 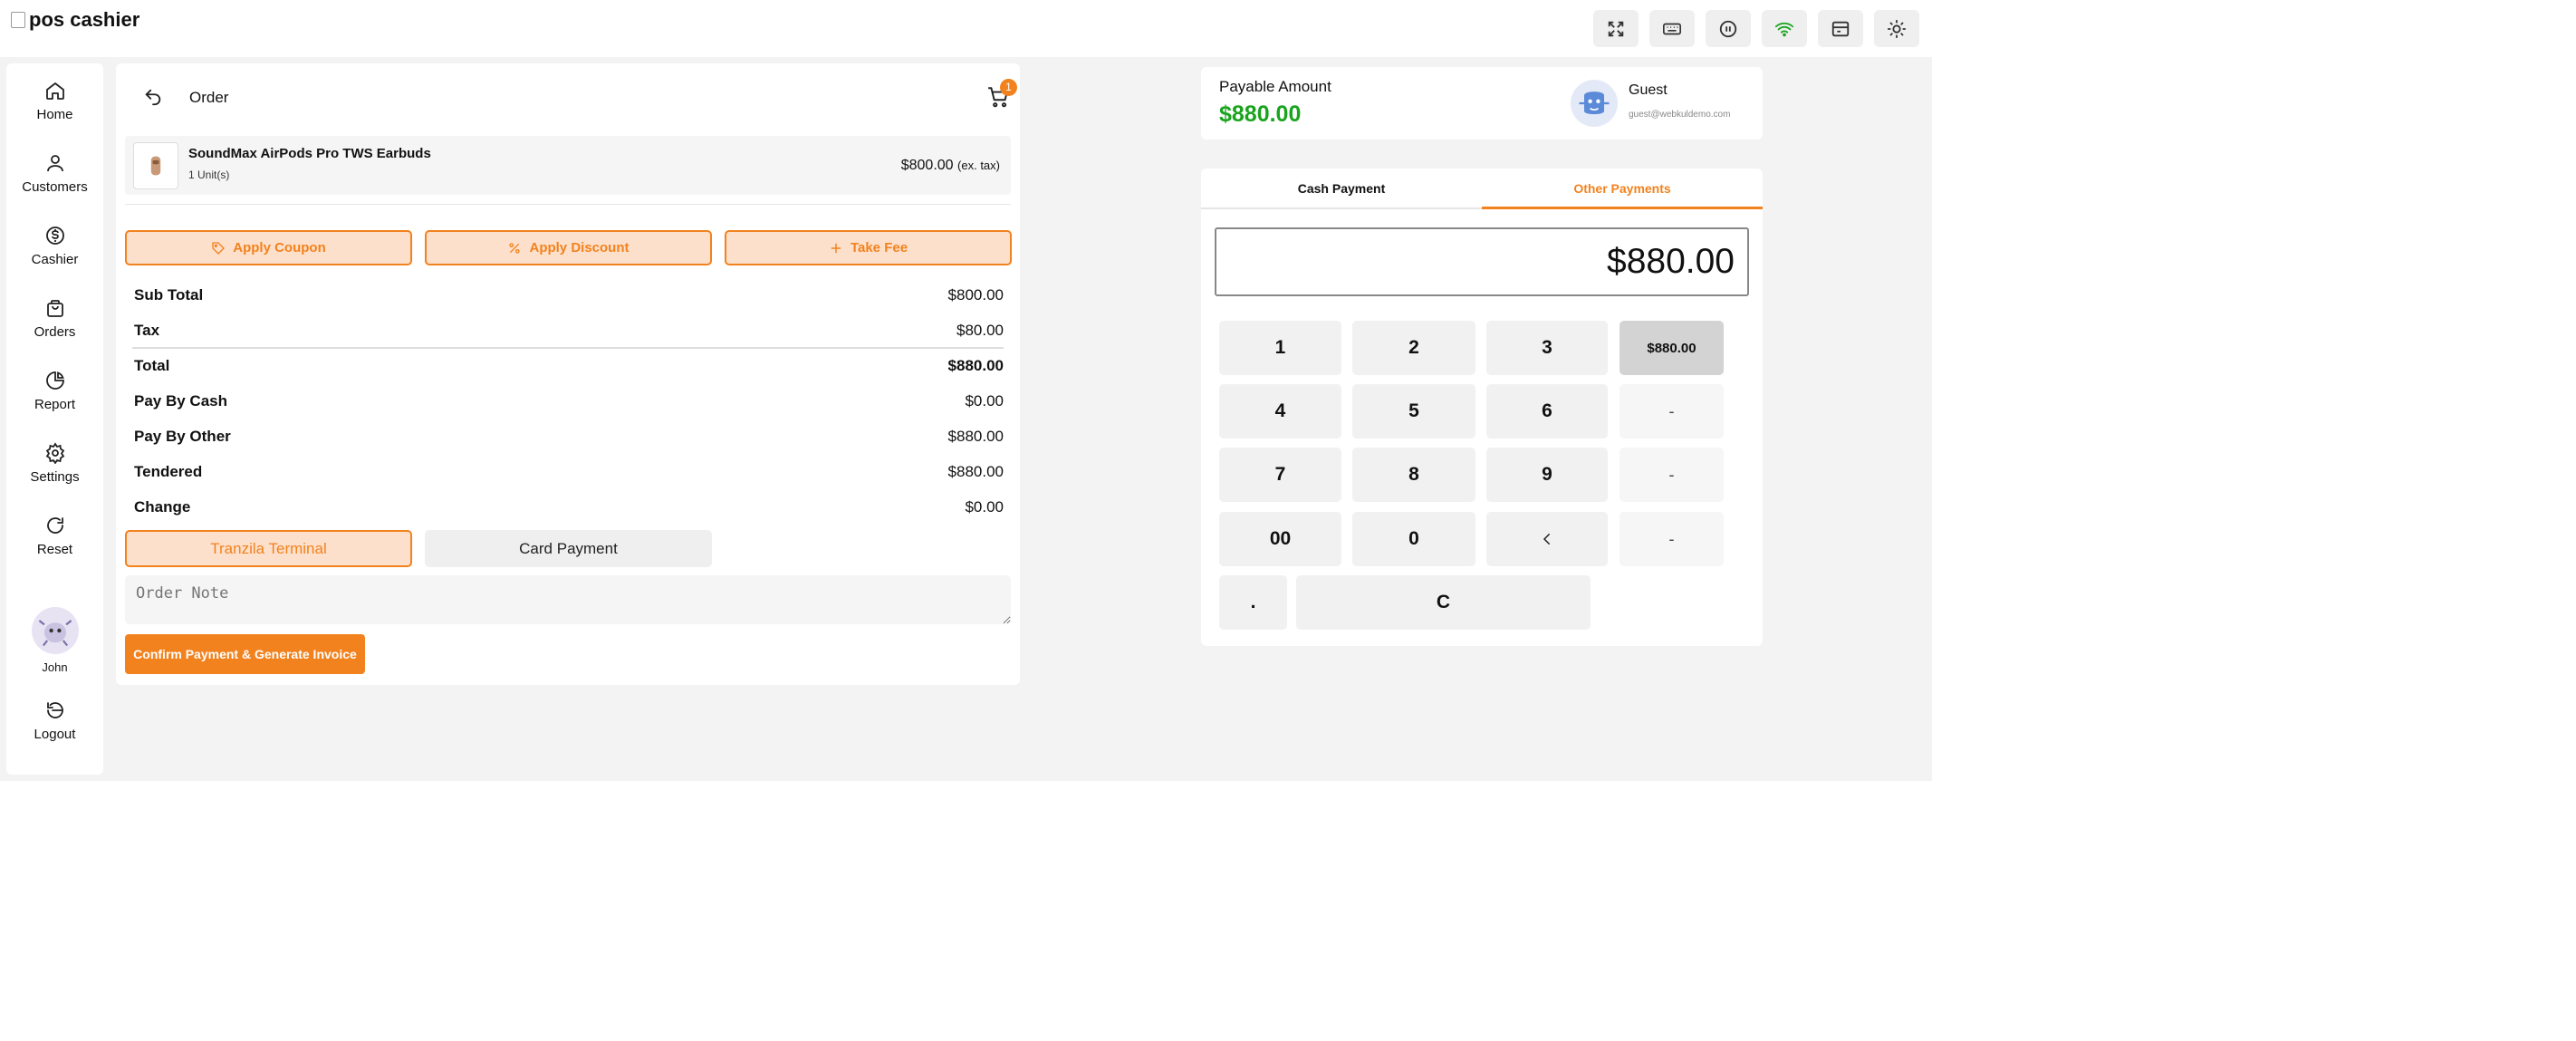 What do you see at coordinates (152, 365) in the screenshot?
I see `summary-label: Total` at bounding box center [152, 365].